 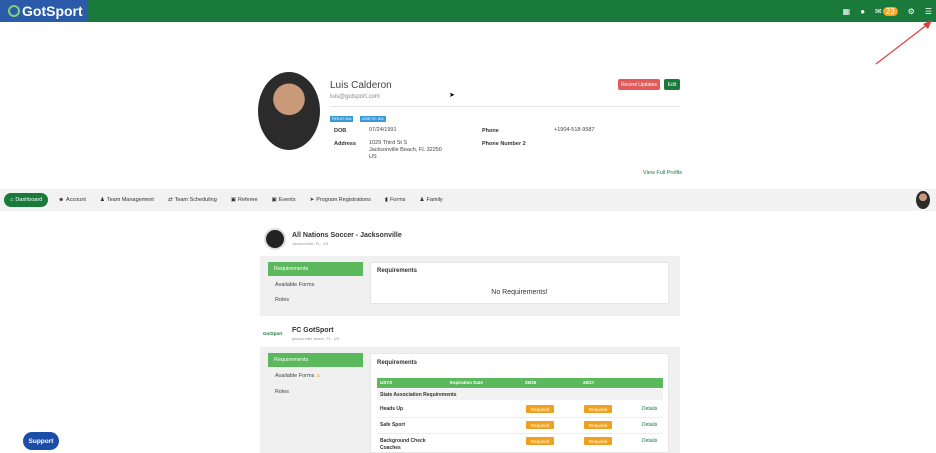 I want to click on nav-team-management: ♟ Team Management, so click(x=127, y=200).